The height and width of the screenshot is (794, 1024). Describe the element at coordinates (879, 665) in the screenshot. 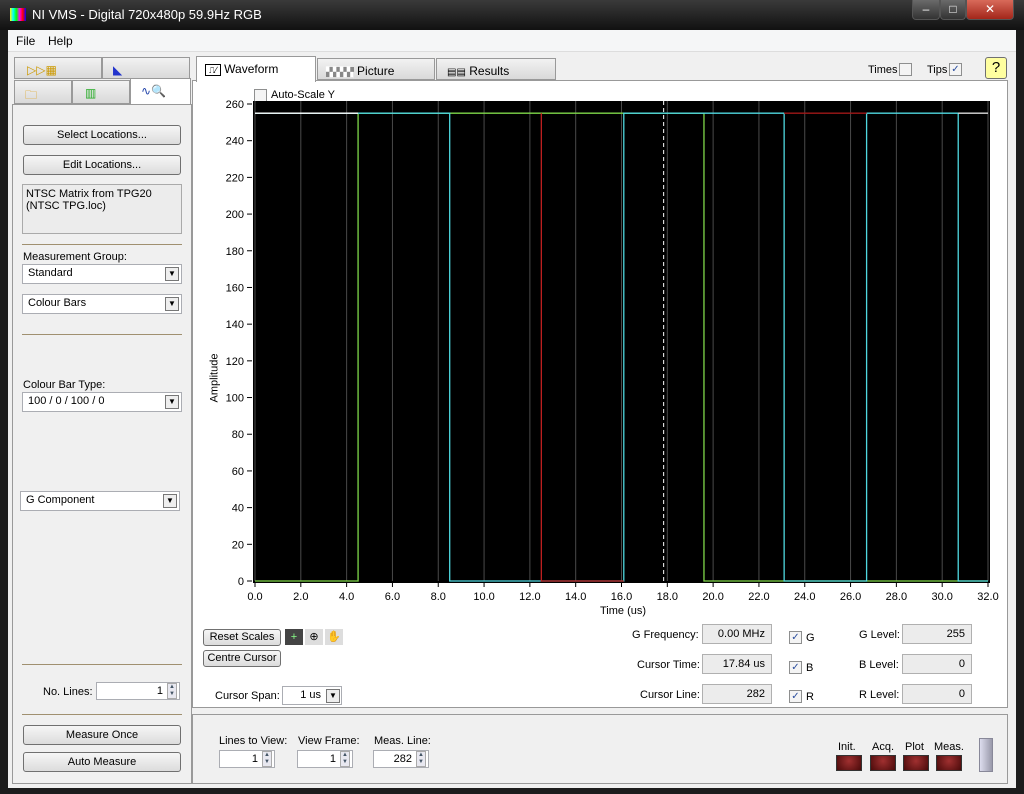

I see `b-level-label: B Level:` at that location.